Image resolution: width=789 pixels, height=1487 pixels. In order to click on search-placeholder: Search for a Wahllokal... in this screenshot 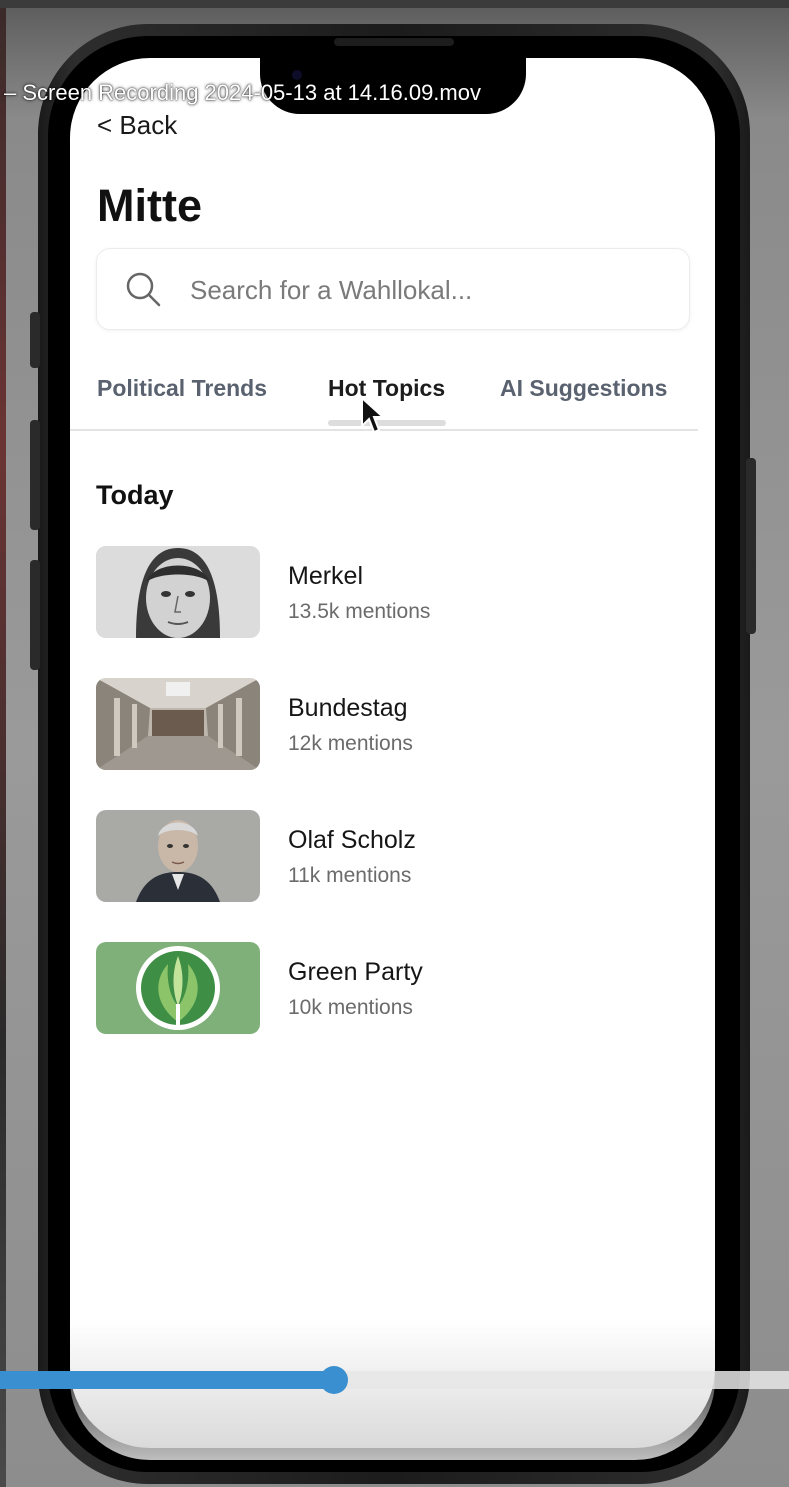, I will do `click(331, 290)`.